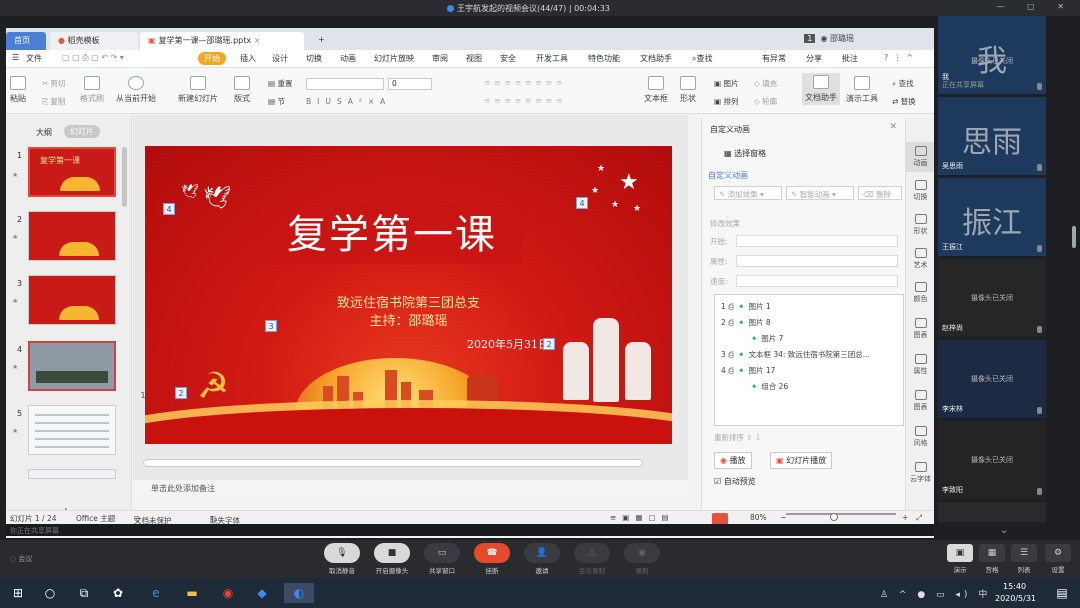 The image size is (1080, 608). Describe the element at coordinates (737, 437) in the screenshot. I see `reorder-controls: 重新排序 ⇧ ⇩` at that location.